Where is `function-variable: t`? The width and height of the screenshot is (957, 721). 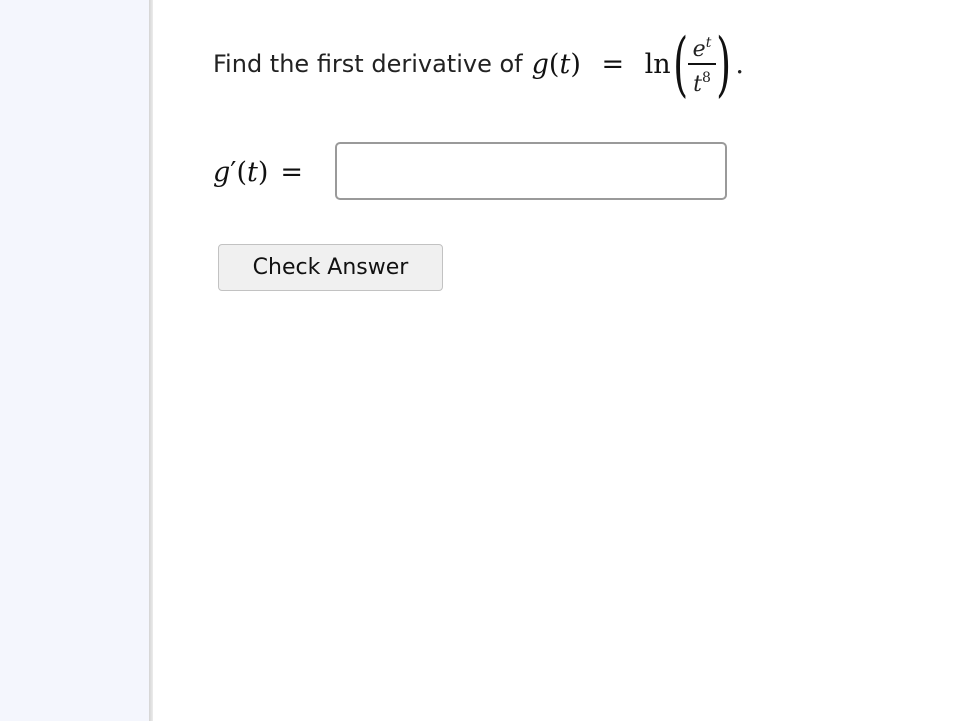 function-variable: t is located at coordinates (565, 64).